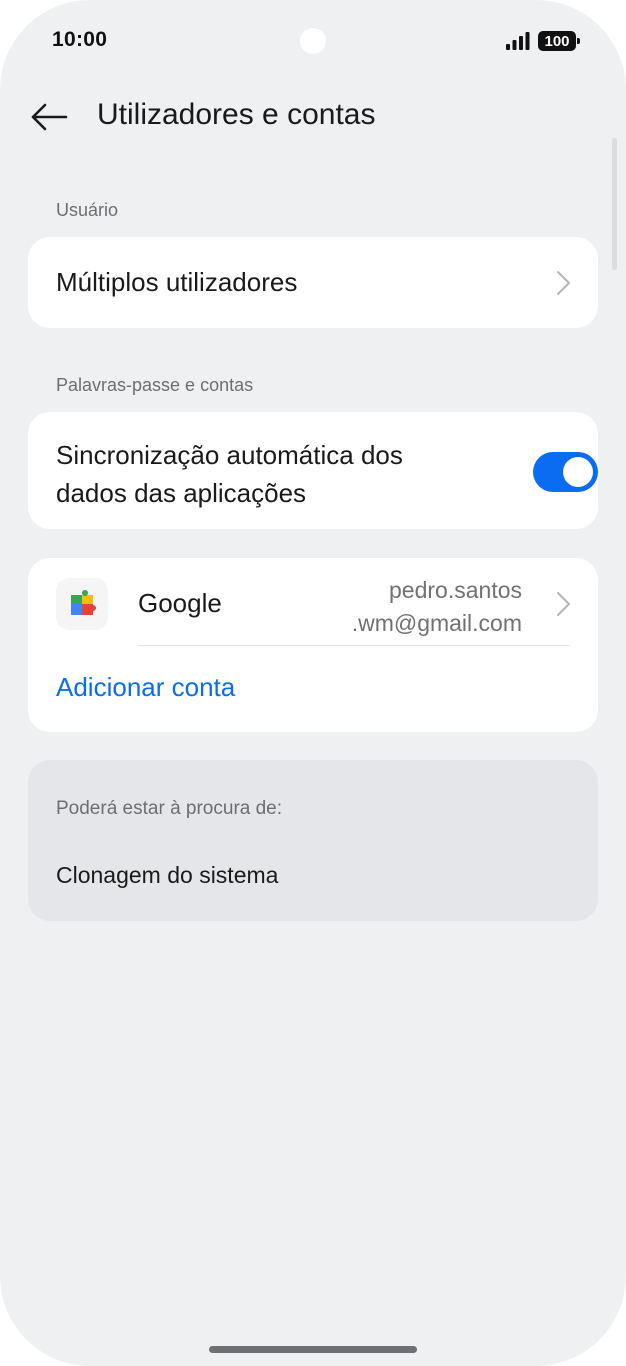  Describe the element at coordinates (229, 455) in the screenshot. I see `auto-sync-label-line1: Sincronização automática dos` at that location.